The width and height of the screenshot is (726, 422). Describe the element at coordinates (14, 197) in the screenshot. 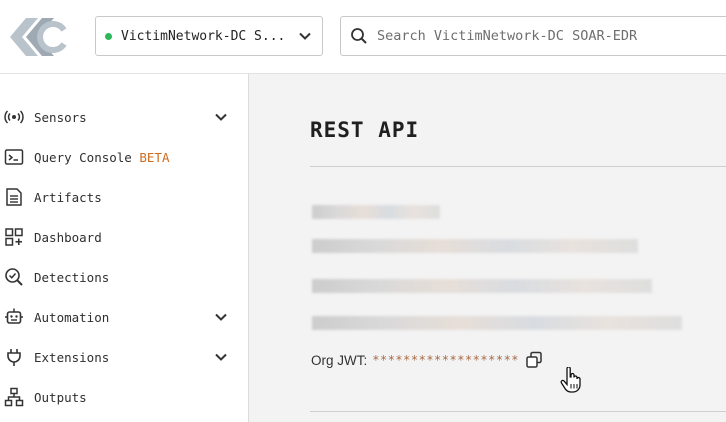

I see `document-icon` at that location.